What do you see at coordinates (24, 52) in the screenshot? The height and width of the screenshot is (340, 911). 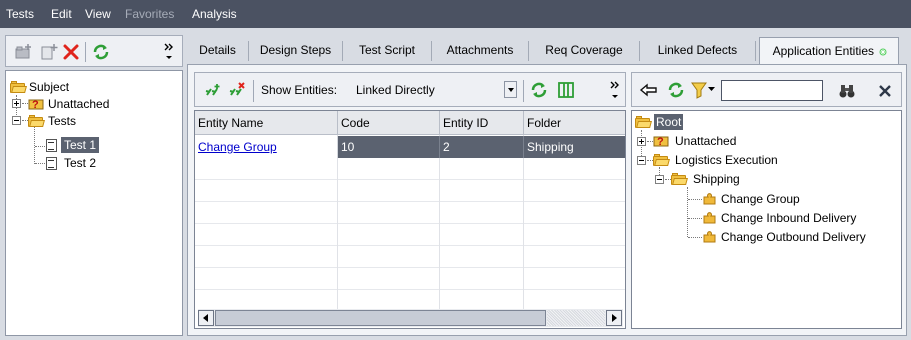 I see `new-folder-icon` at bounding box center [24, 52].